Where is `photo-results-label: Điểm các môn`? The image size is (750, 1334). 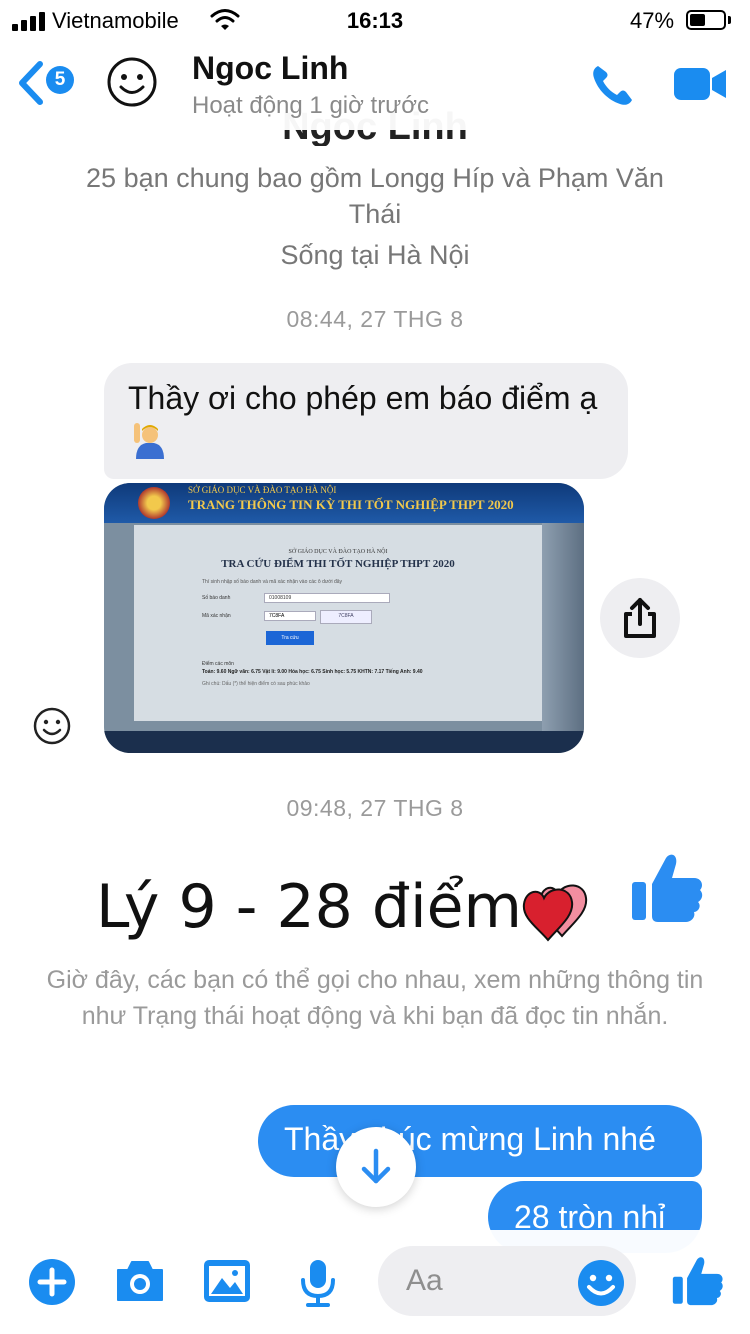
photo-results-label: Điểm các môn is located at coordinates (218, 664).